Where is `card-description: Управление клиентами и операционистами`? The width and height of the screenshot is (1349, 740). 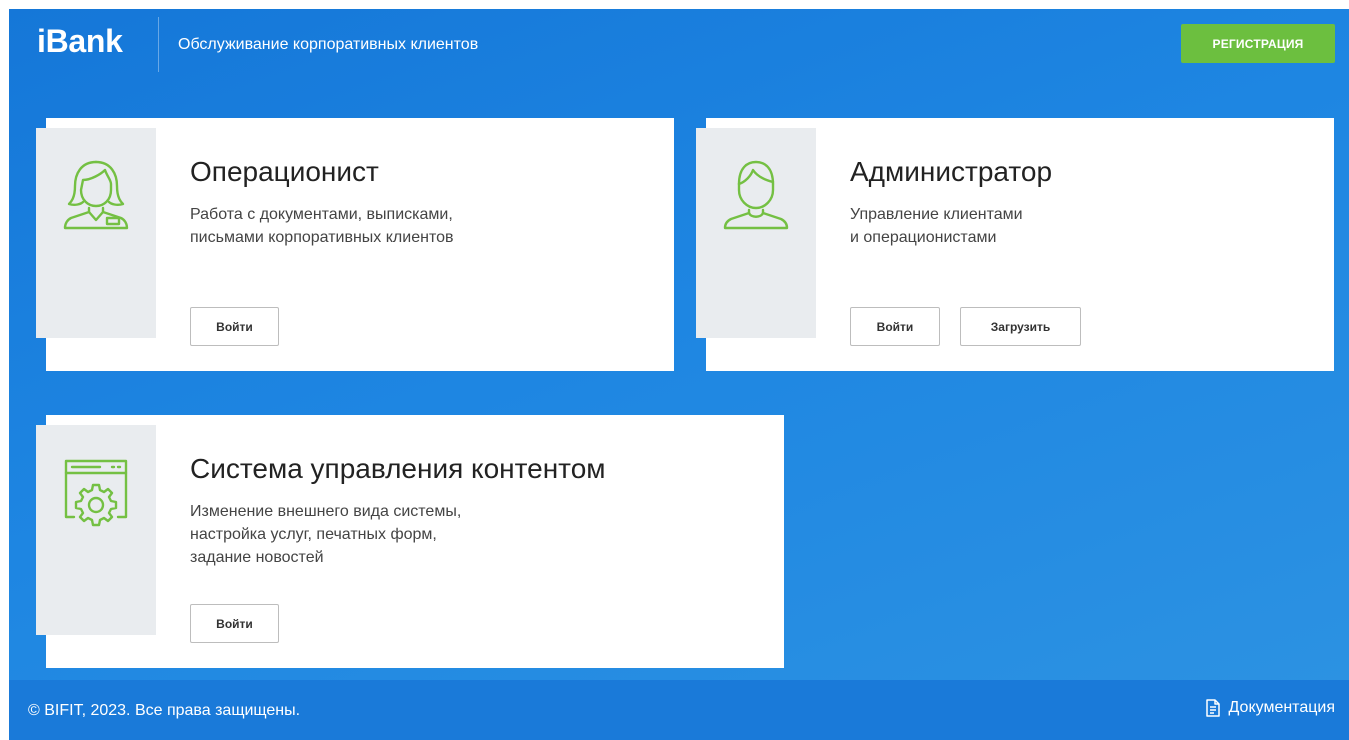
card-description: Управление клиентами и операционистами is located at coordinates (936, 226).